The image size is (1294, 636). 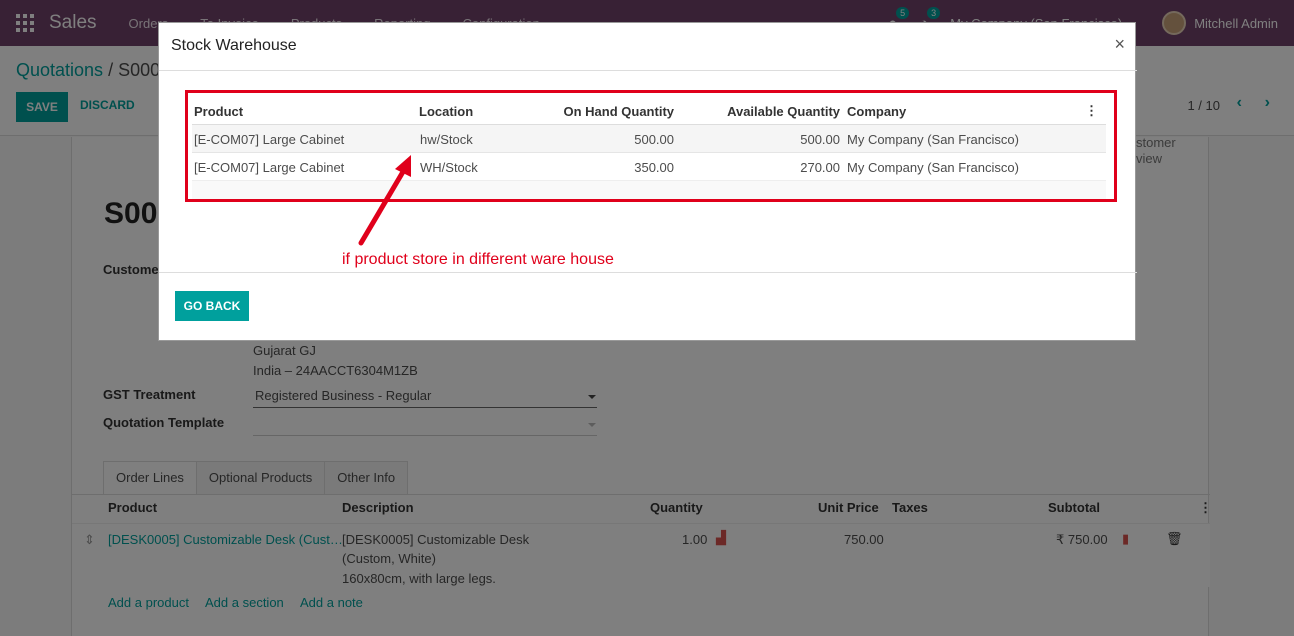 I want to click on highlight-frame, so click(x=651, y=146).